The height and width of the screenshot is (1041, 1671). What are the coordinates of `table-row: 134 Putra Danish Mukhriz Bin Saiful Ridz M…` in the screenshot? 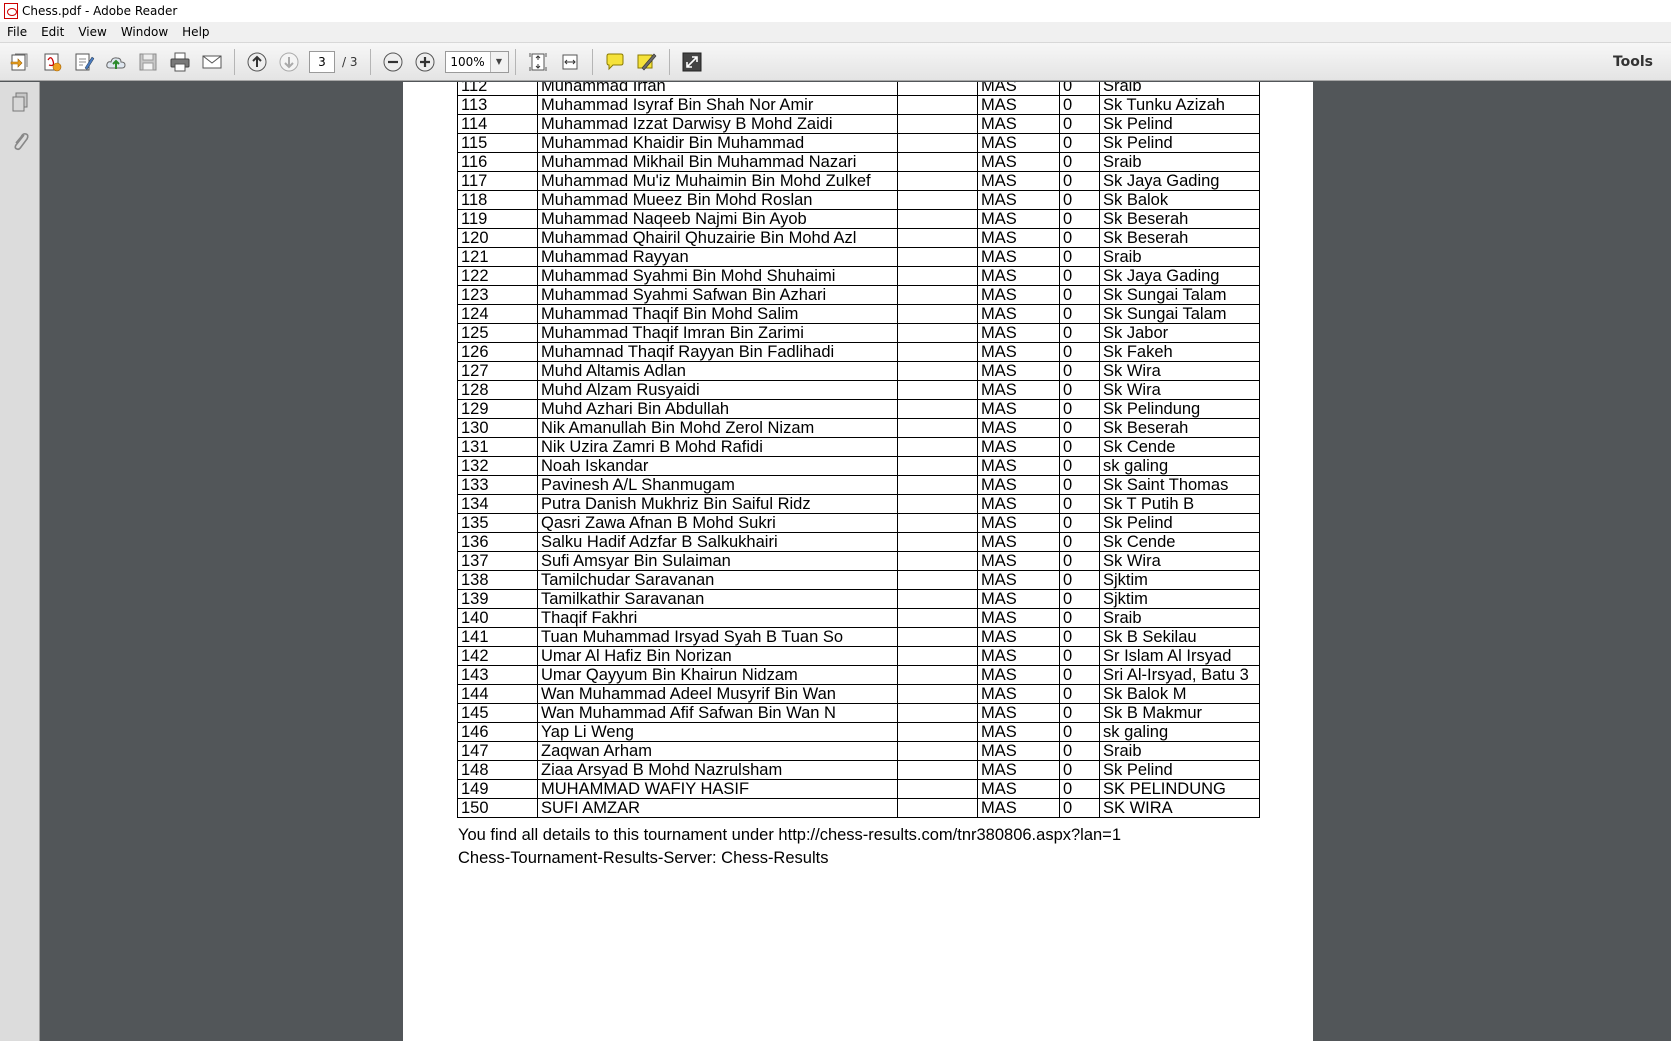 It's located at (858, 504).